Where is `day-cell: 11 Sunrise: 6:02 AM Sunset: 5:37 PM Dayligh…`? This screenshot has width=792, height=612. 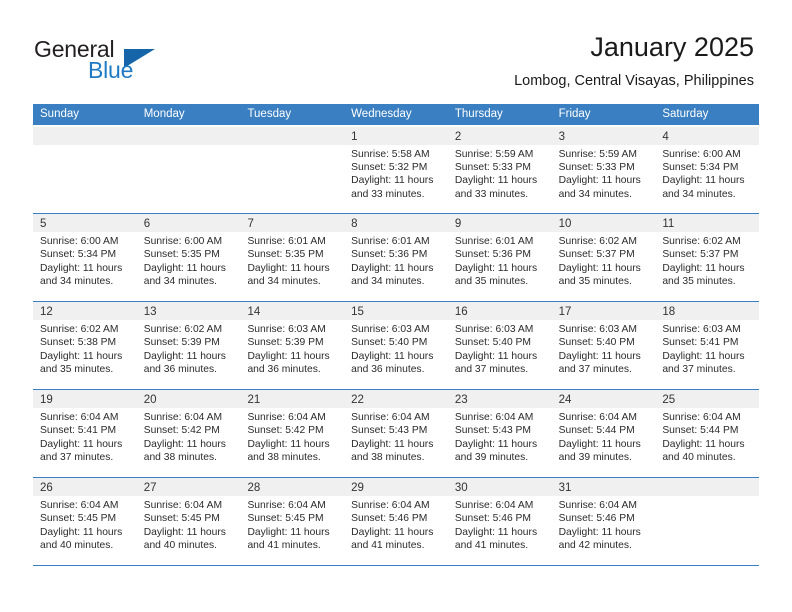
day-cell: 11 Sunrise: 6:02 AM Sunset: 5:37 PM Dayligh… is located at coordinates (707, 257).